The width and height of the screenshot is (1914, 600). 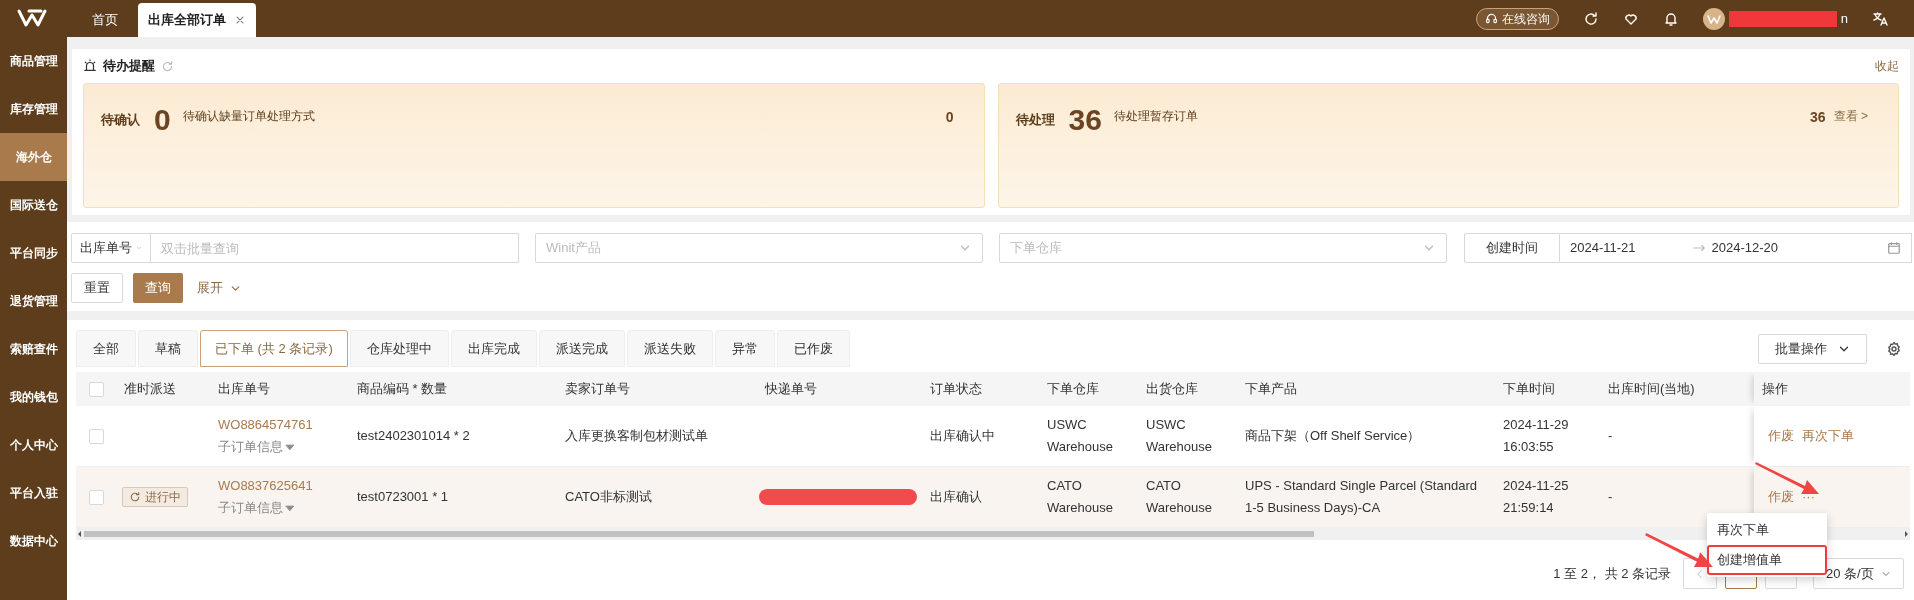 What do you see at coordinates (197, 20) in the screenshot?
I see `header-tab: 出库全部订单` at bounding box center [197, 20].